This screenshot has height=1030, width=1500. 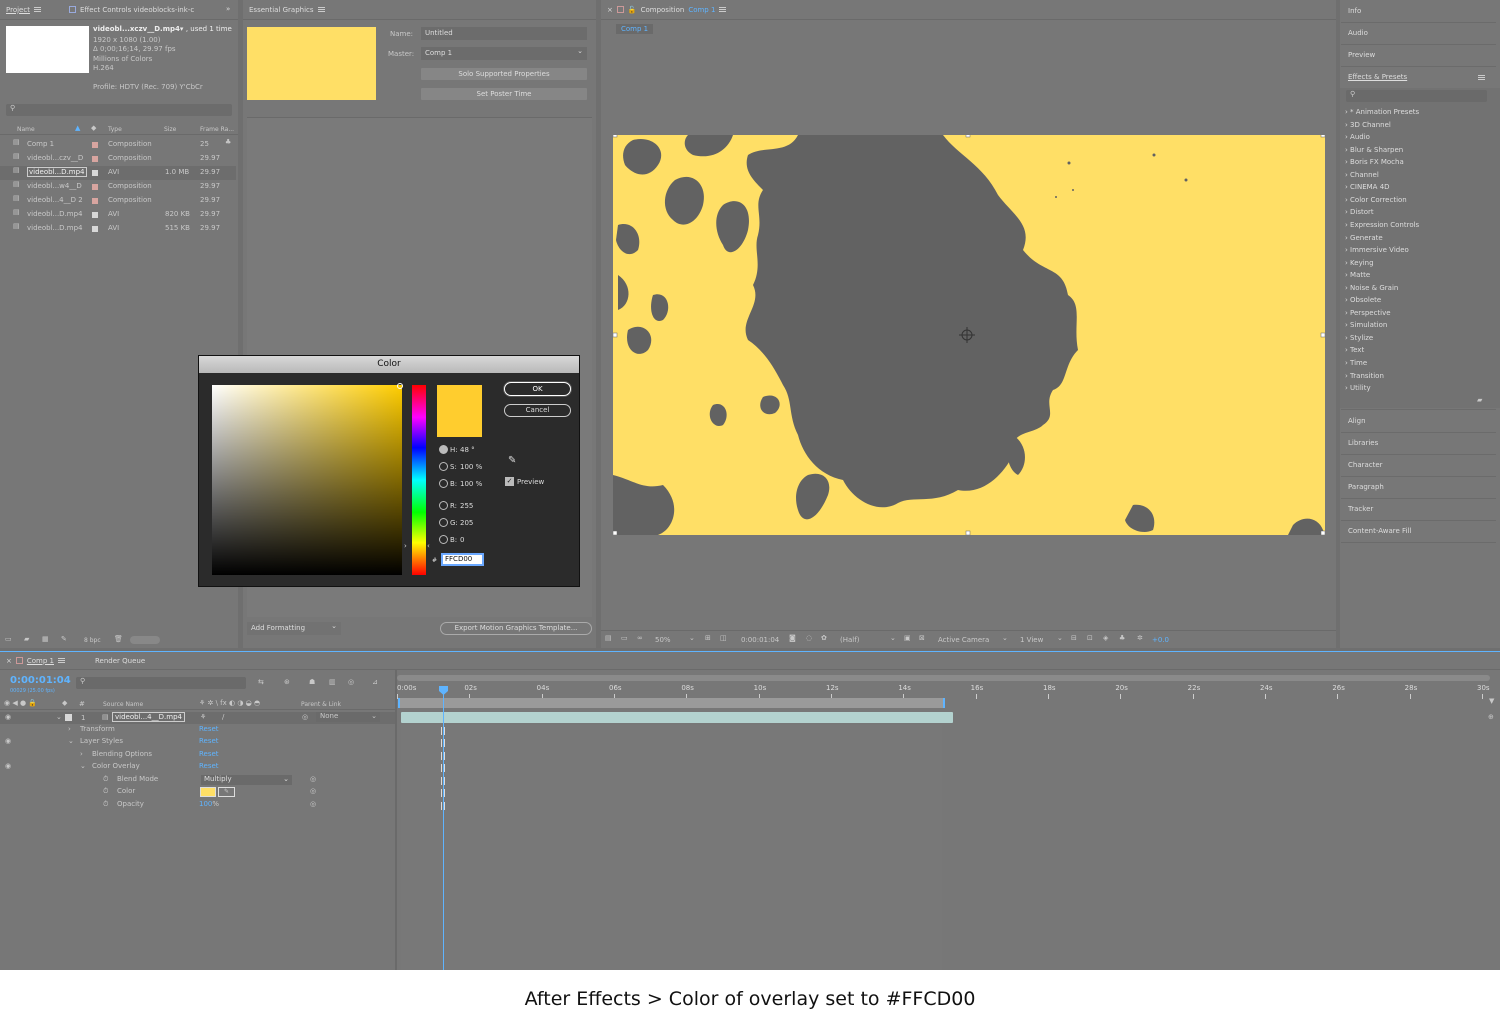 What do you see at coordinates (1357, 137) in the screenshot?
I see `effects-category: › Audio` at bounding box center [1357, 137].